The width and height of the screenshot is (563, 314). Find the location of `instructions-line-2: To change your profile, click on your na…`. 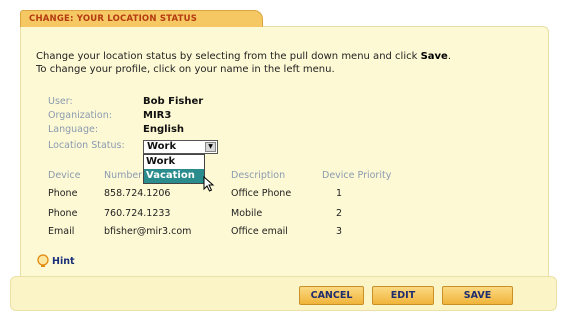

instructions-line-2: To change your profile, click on your na… is located at coordinates (185, 69).